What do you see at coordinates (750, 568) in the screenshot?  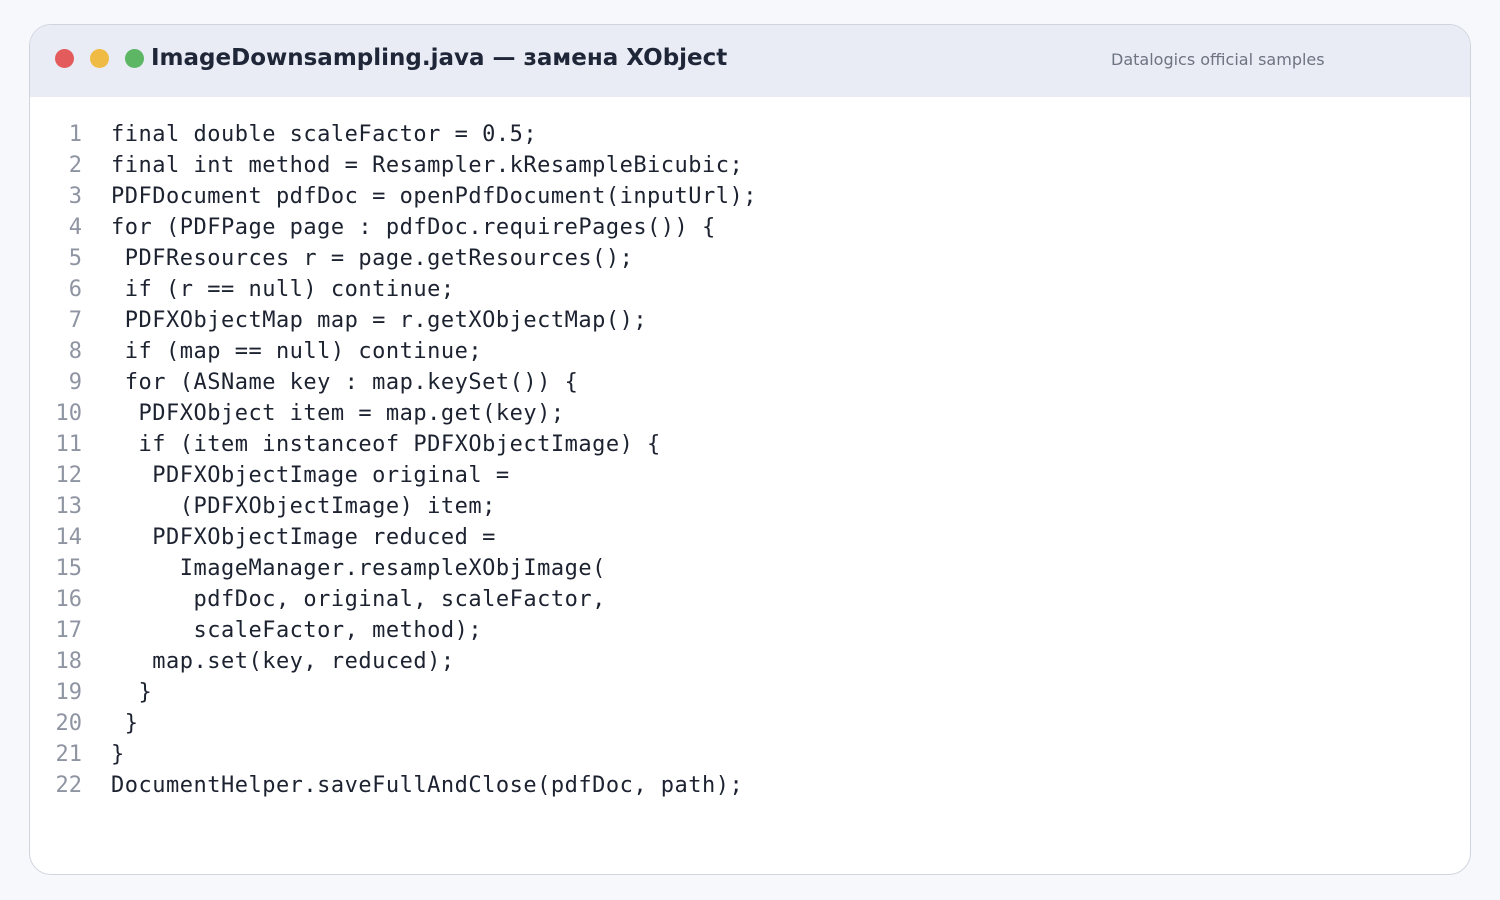 I see `code-line: 15 ImageManager.resampleXObjImage(` at bounding box center [750, 568].